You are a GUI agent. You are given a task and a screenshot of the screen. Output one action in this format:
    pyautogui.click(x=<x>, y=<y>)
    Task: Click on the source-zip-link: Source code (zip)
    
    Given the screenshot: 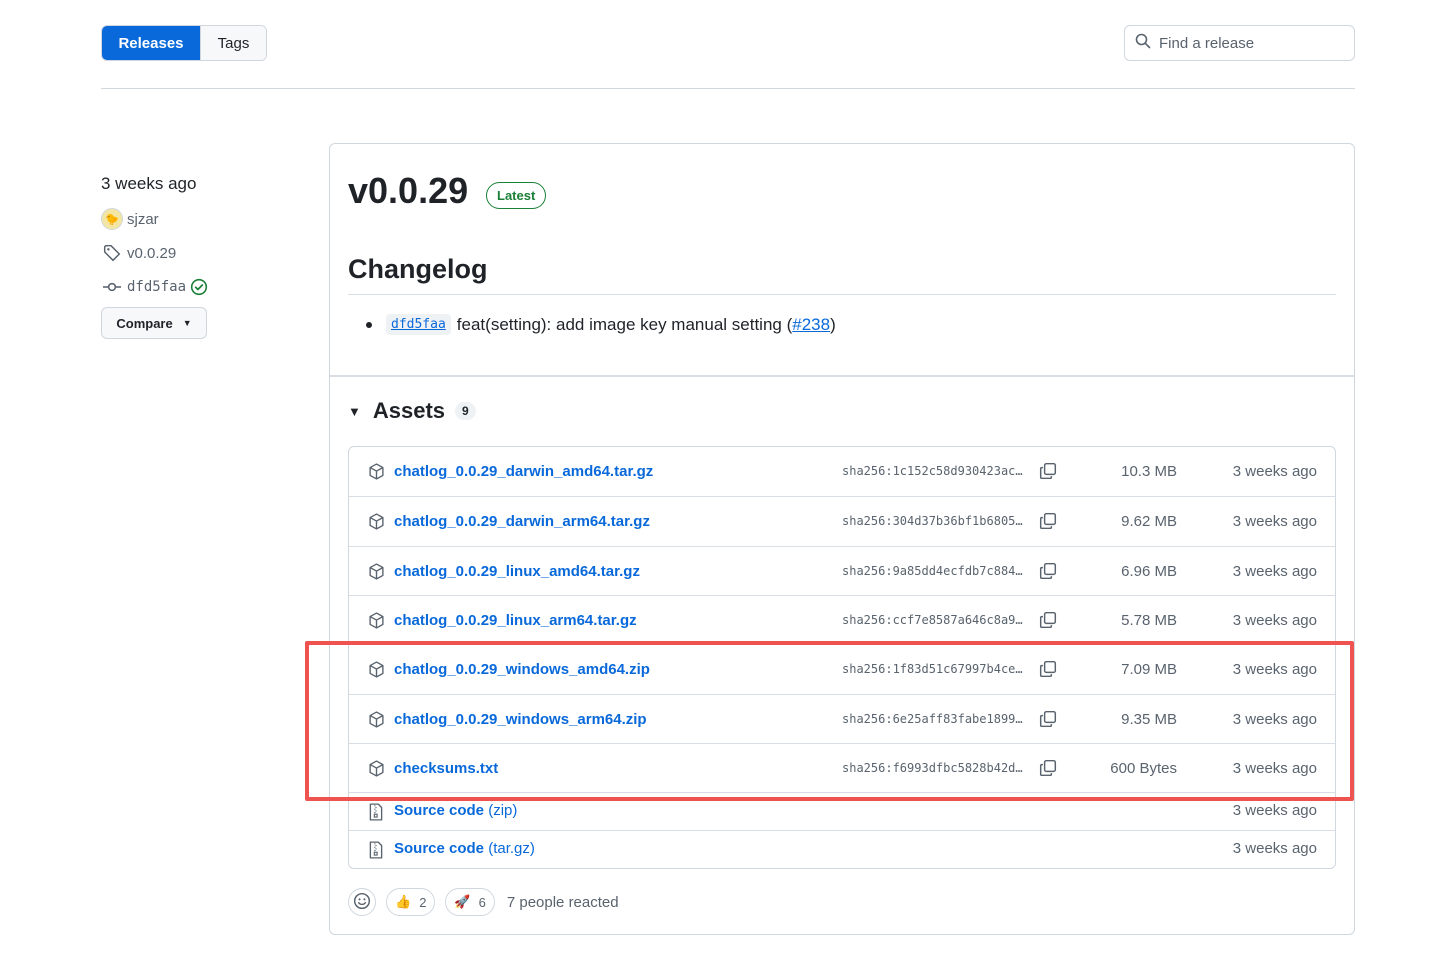 What is the action you would take?
    pyautogui.click(x=455, y=810)
    